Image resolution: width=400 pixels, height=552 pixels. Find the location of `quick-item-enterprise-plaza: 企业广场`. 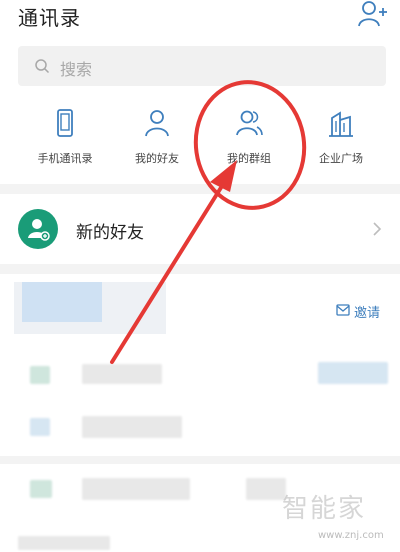

quick-item-enterprise-plaza: 企业广场 is located at coordinates (341, 141).